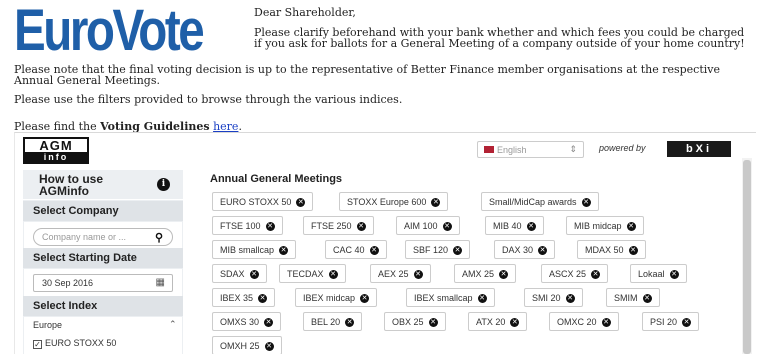 This screenshot has width=761, height=354. Describe the element at coordinates (394, 201) in the screenshot. I see `index-chip: STOXX Europe 600 ✕` at that location.